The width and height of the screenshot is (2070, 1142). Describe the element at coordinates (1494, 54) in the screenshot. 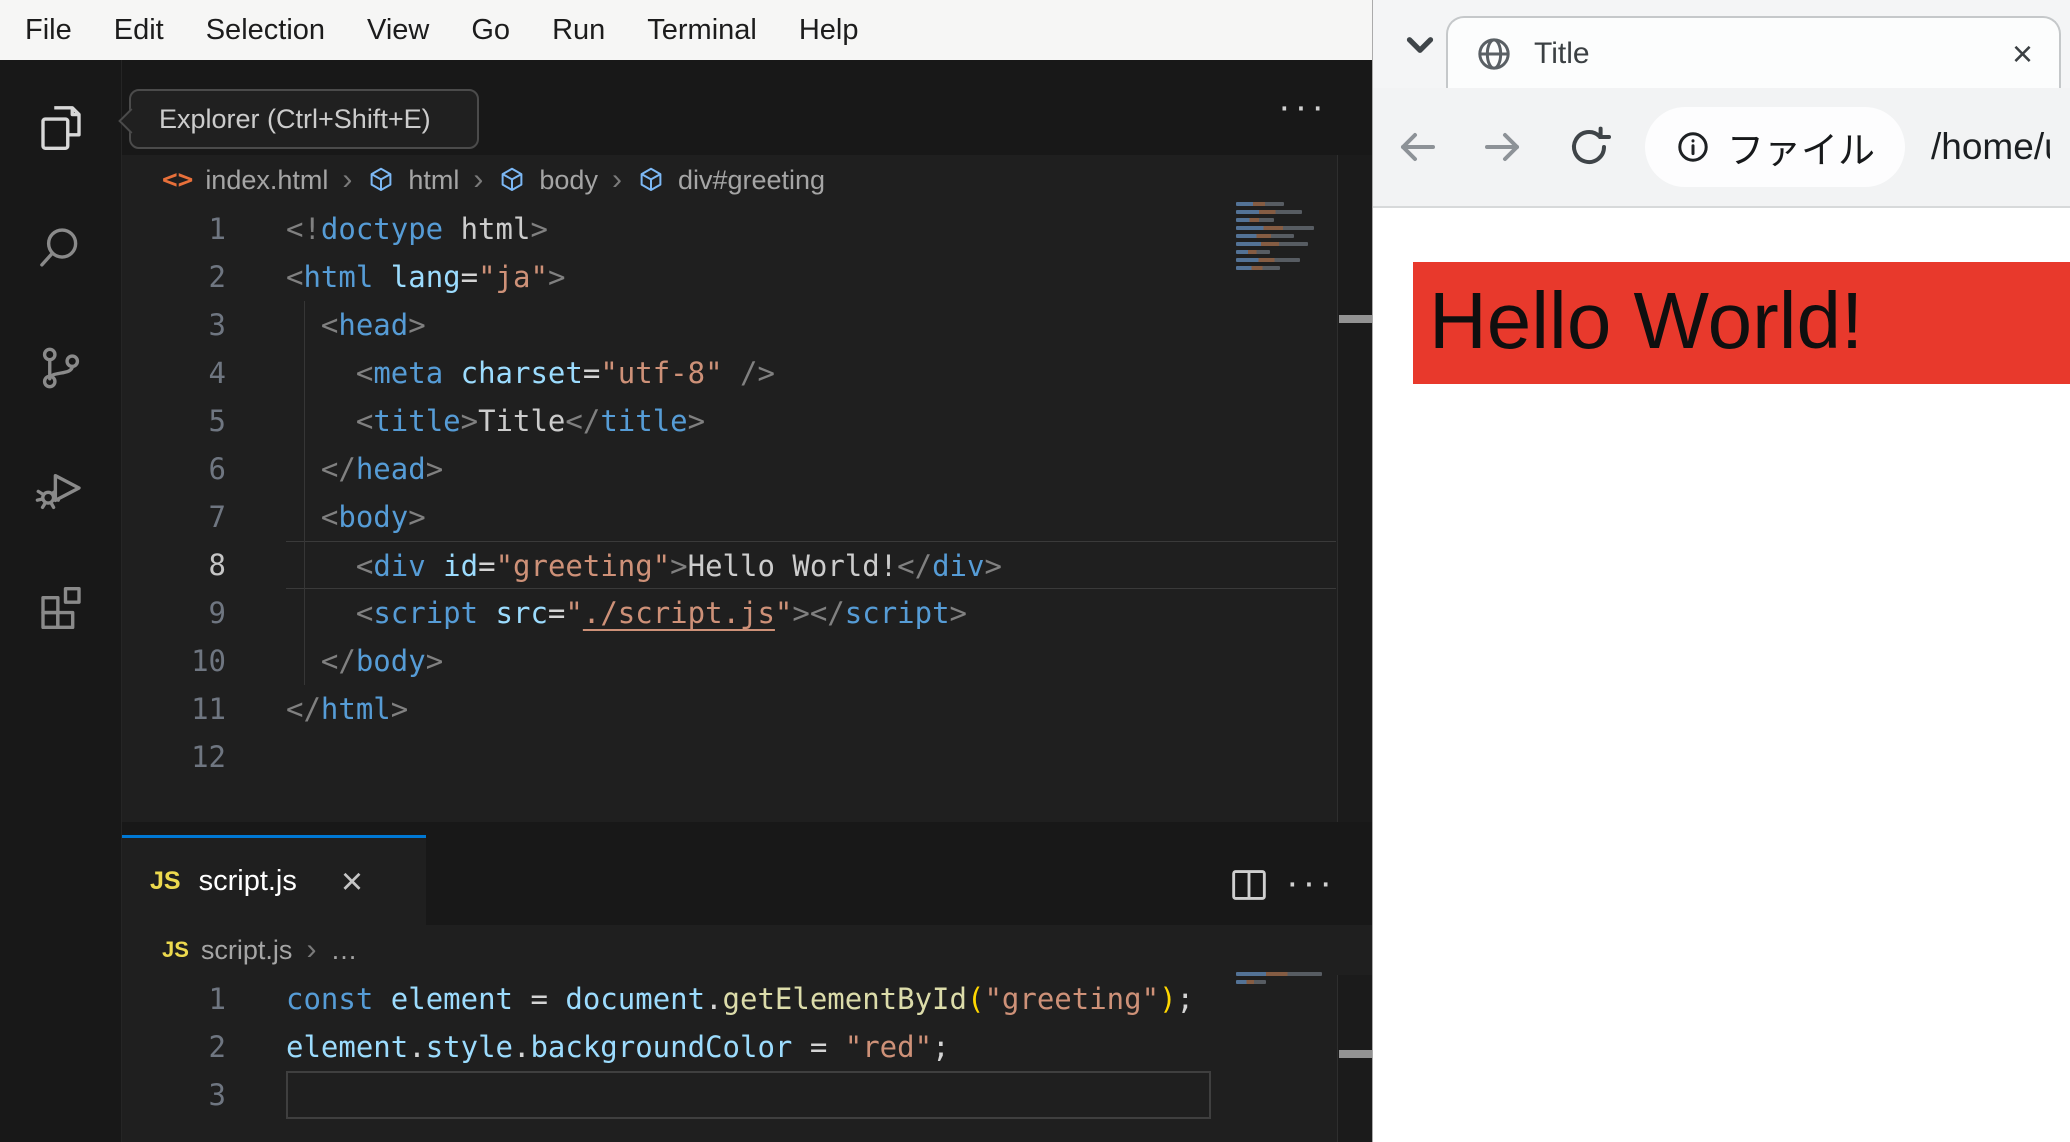

I see `globe-icon` at that location.